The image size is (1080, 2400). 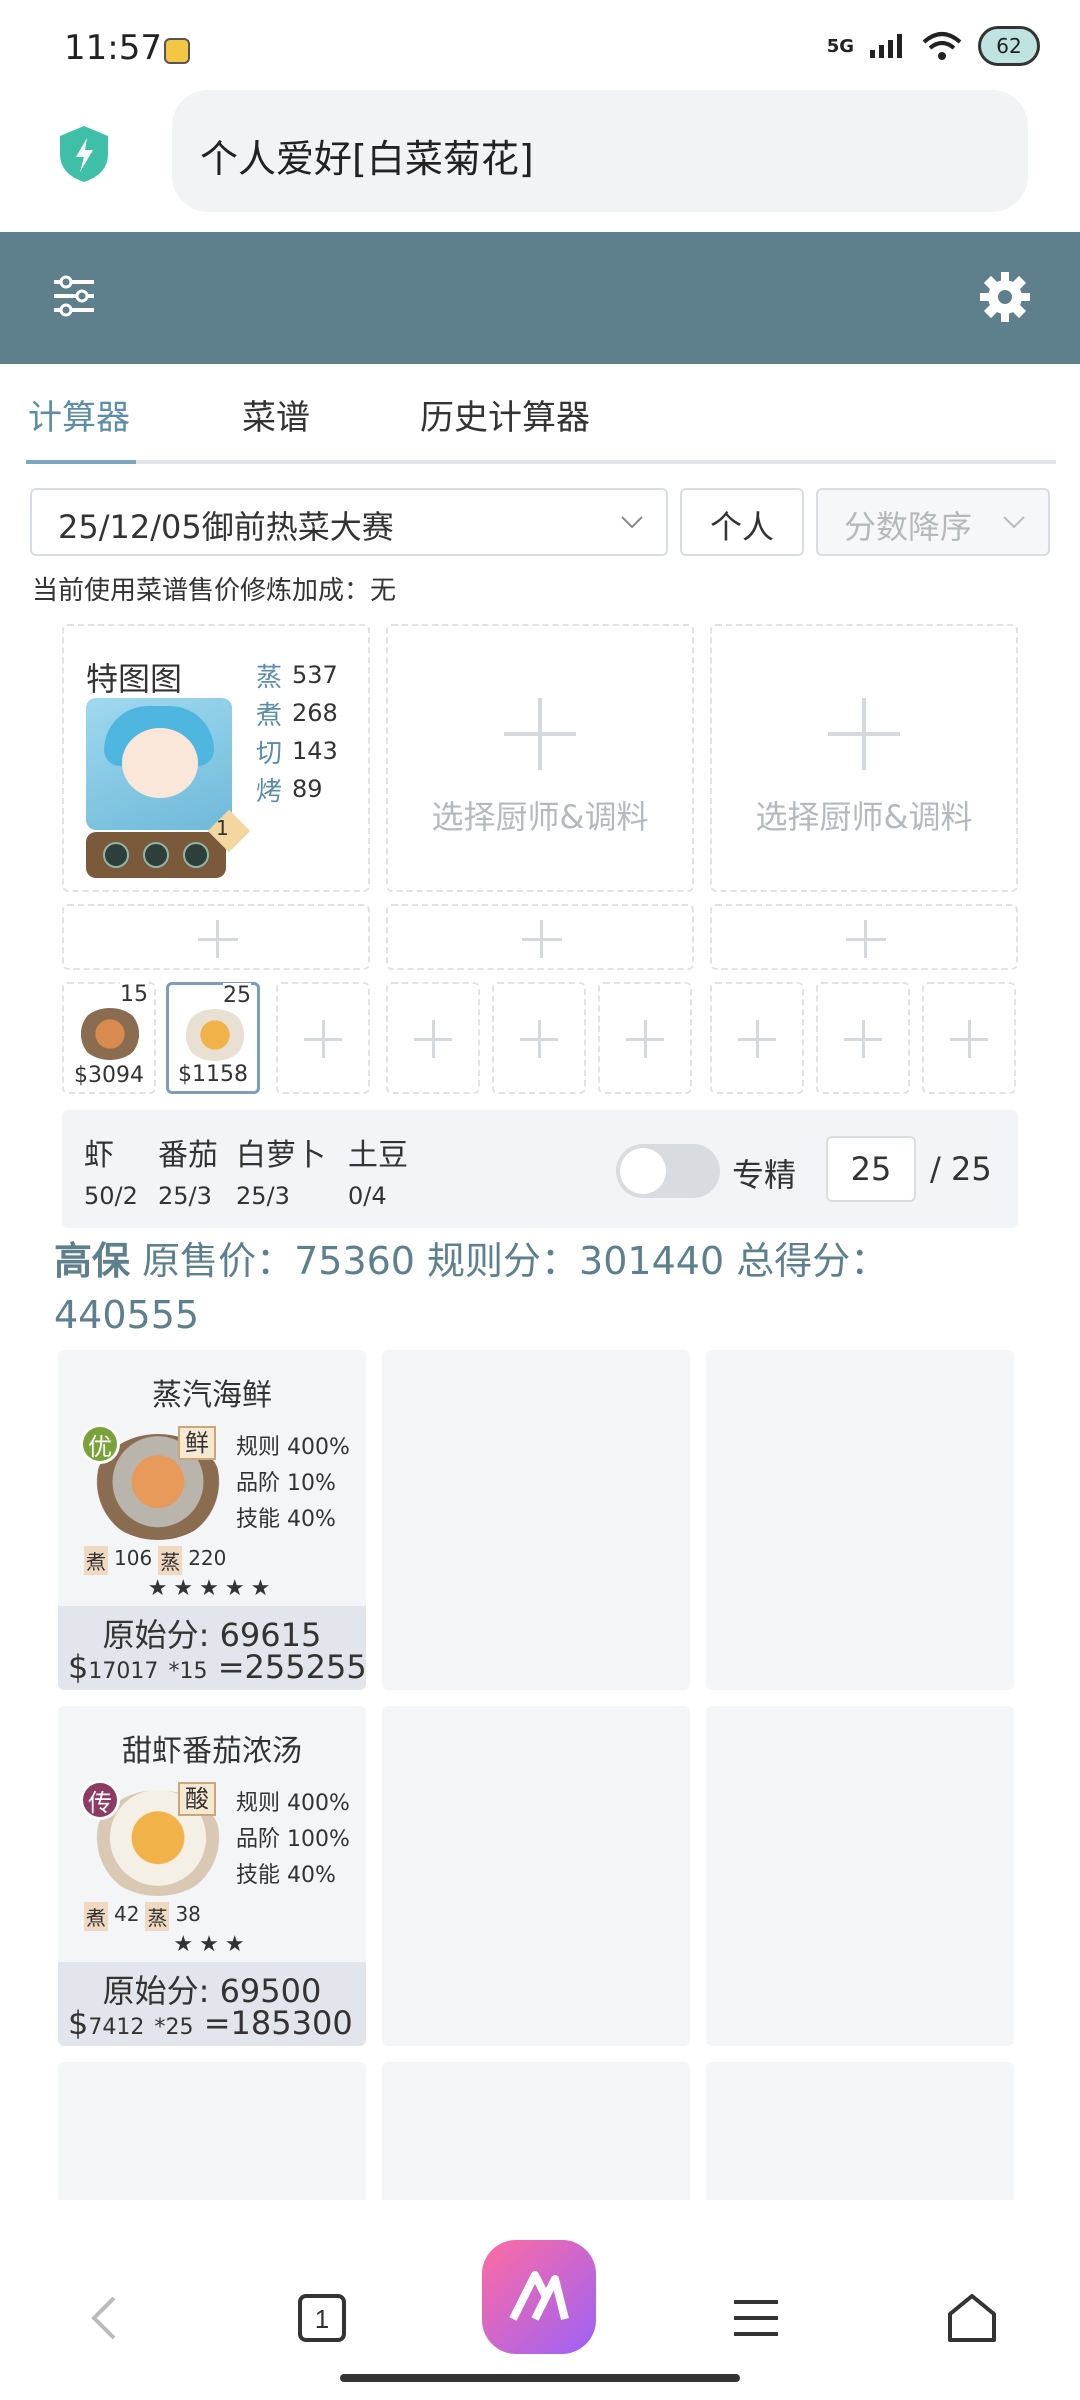 I want to click on svg-text: 1, so click(x=322, y=2319).